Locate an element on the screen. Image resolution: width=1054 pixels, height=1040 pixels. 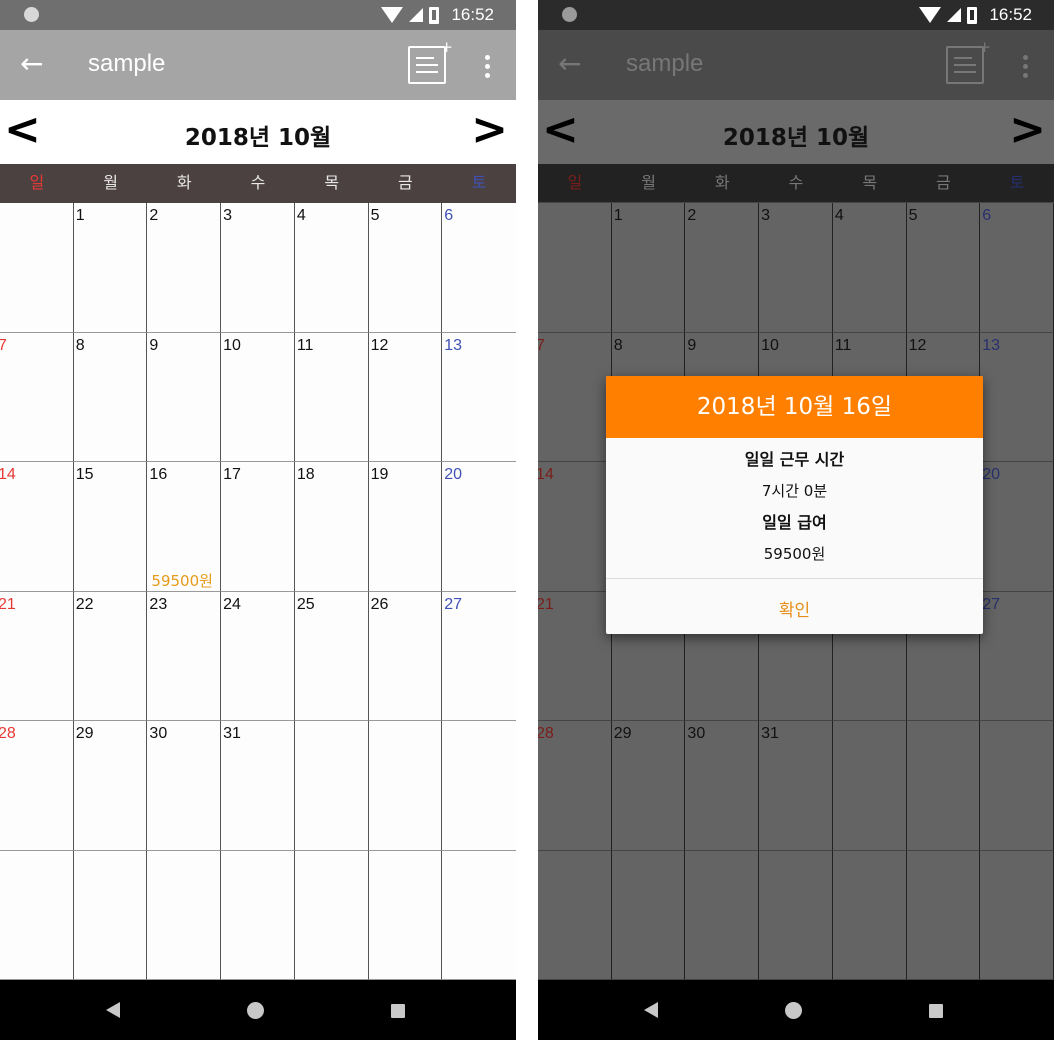
status-time: 16:52 is located at coordinates (472, 14).